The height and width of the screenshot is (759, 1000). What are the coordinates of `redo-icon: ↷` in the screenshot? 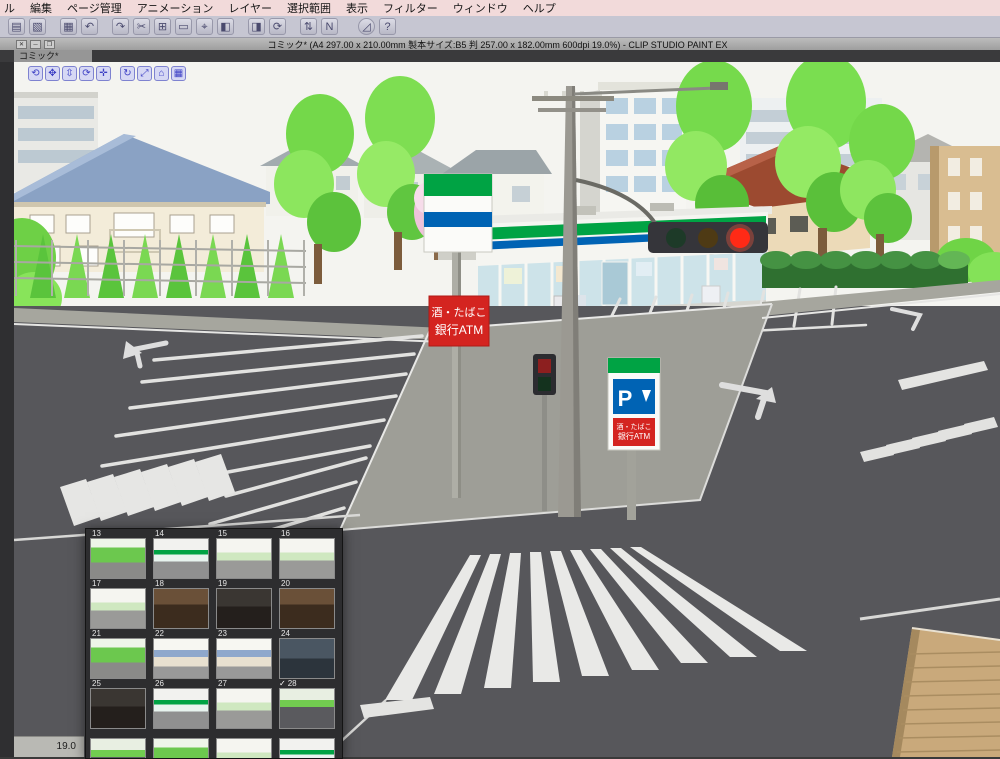 It's located at (120, 26).